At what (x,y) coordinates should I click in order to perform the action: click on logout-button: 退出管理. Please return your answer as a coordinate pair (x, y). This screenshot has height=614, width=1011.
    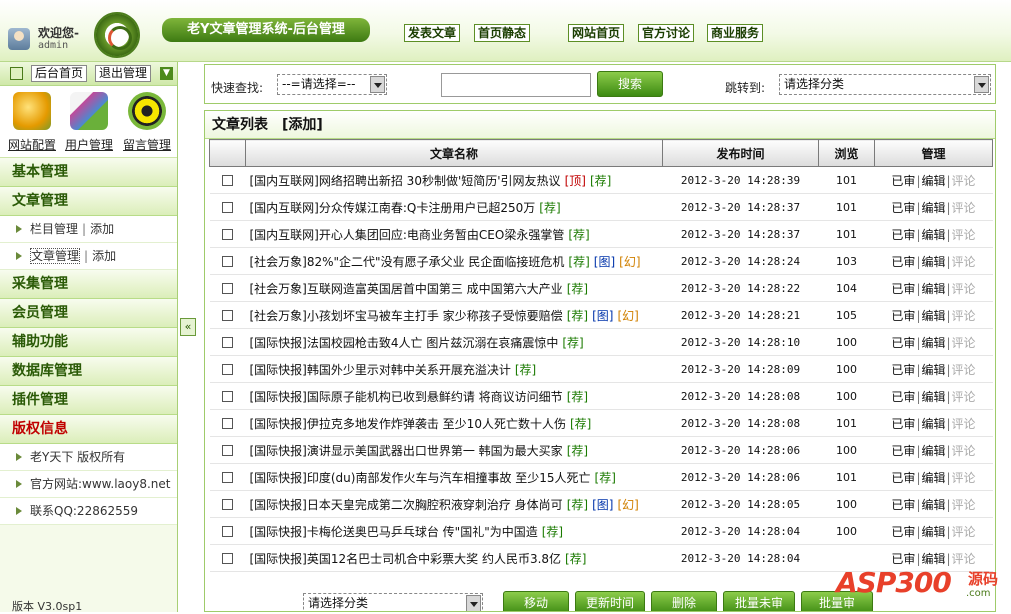
    Looking at the image, I should click on (123, 73).